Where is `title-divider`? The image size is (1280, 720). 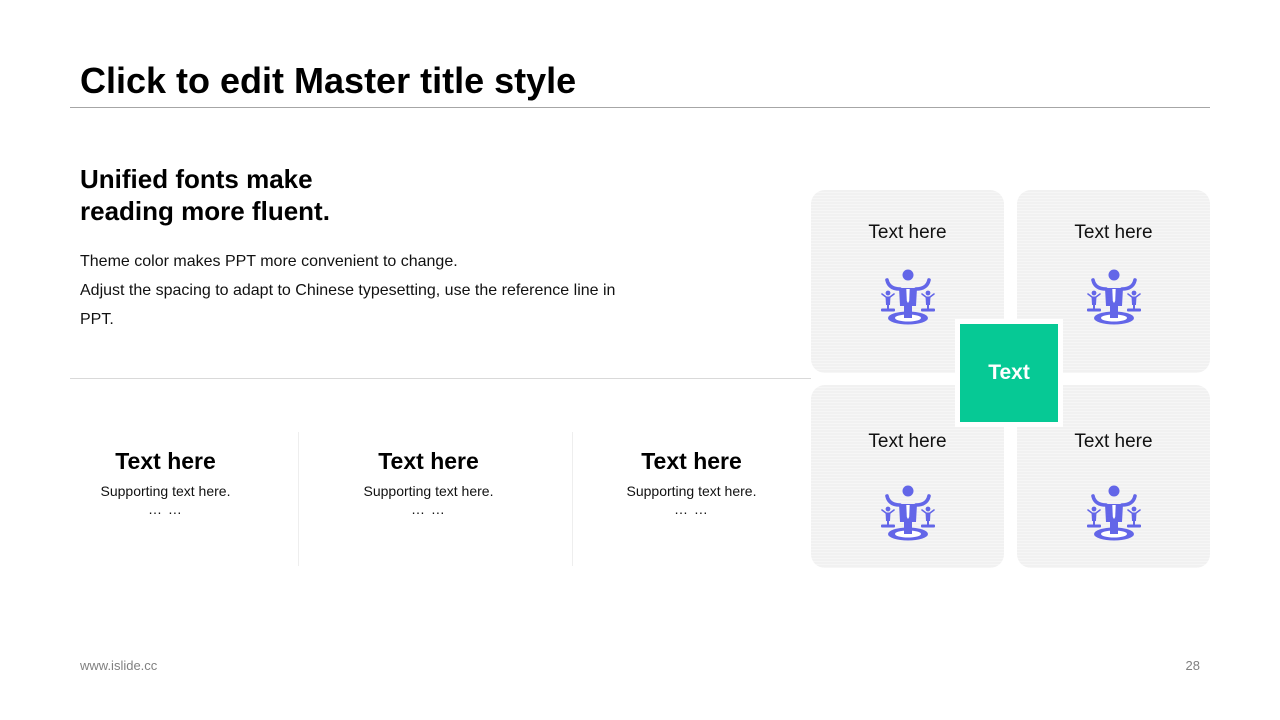
title-divider is located at coordinates (640, 107).